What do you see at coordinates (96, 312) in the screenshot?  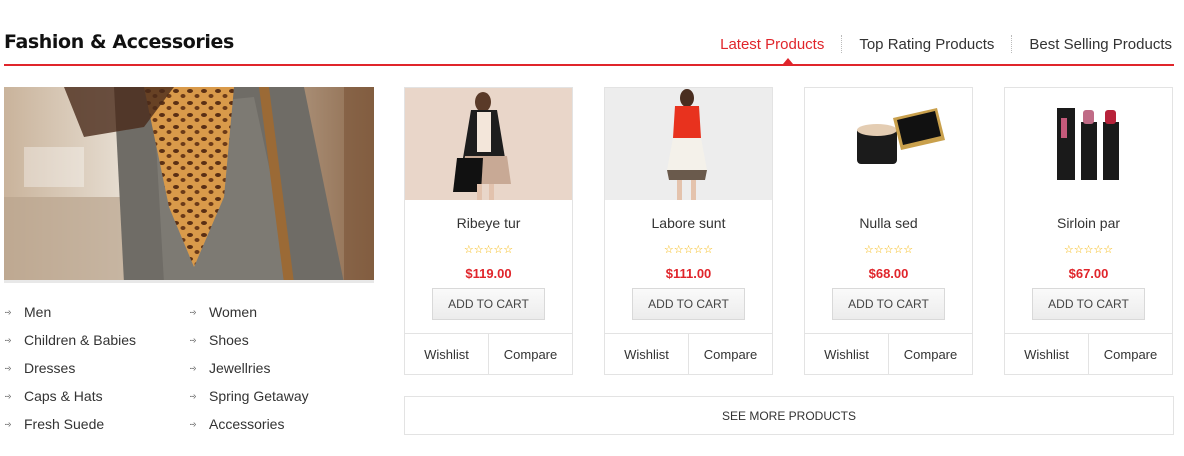 I see `category-item: ···› Men` at bounding box center [96, 312].